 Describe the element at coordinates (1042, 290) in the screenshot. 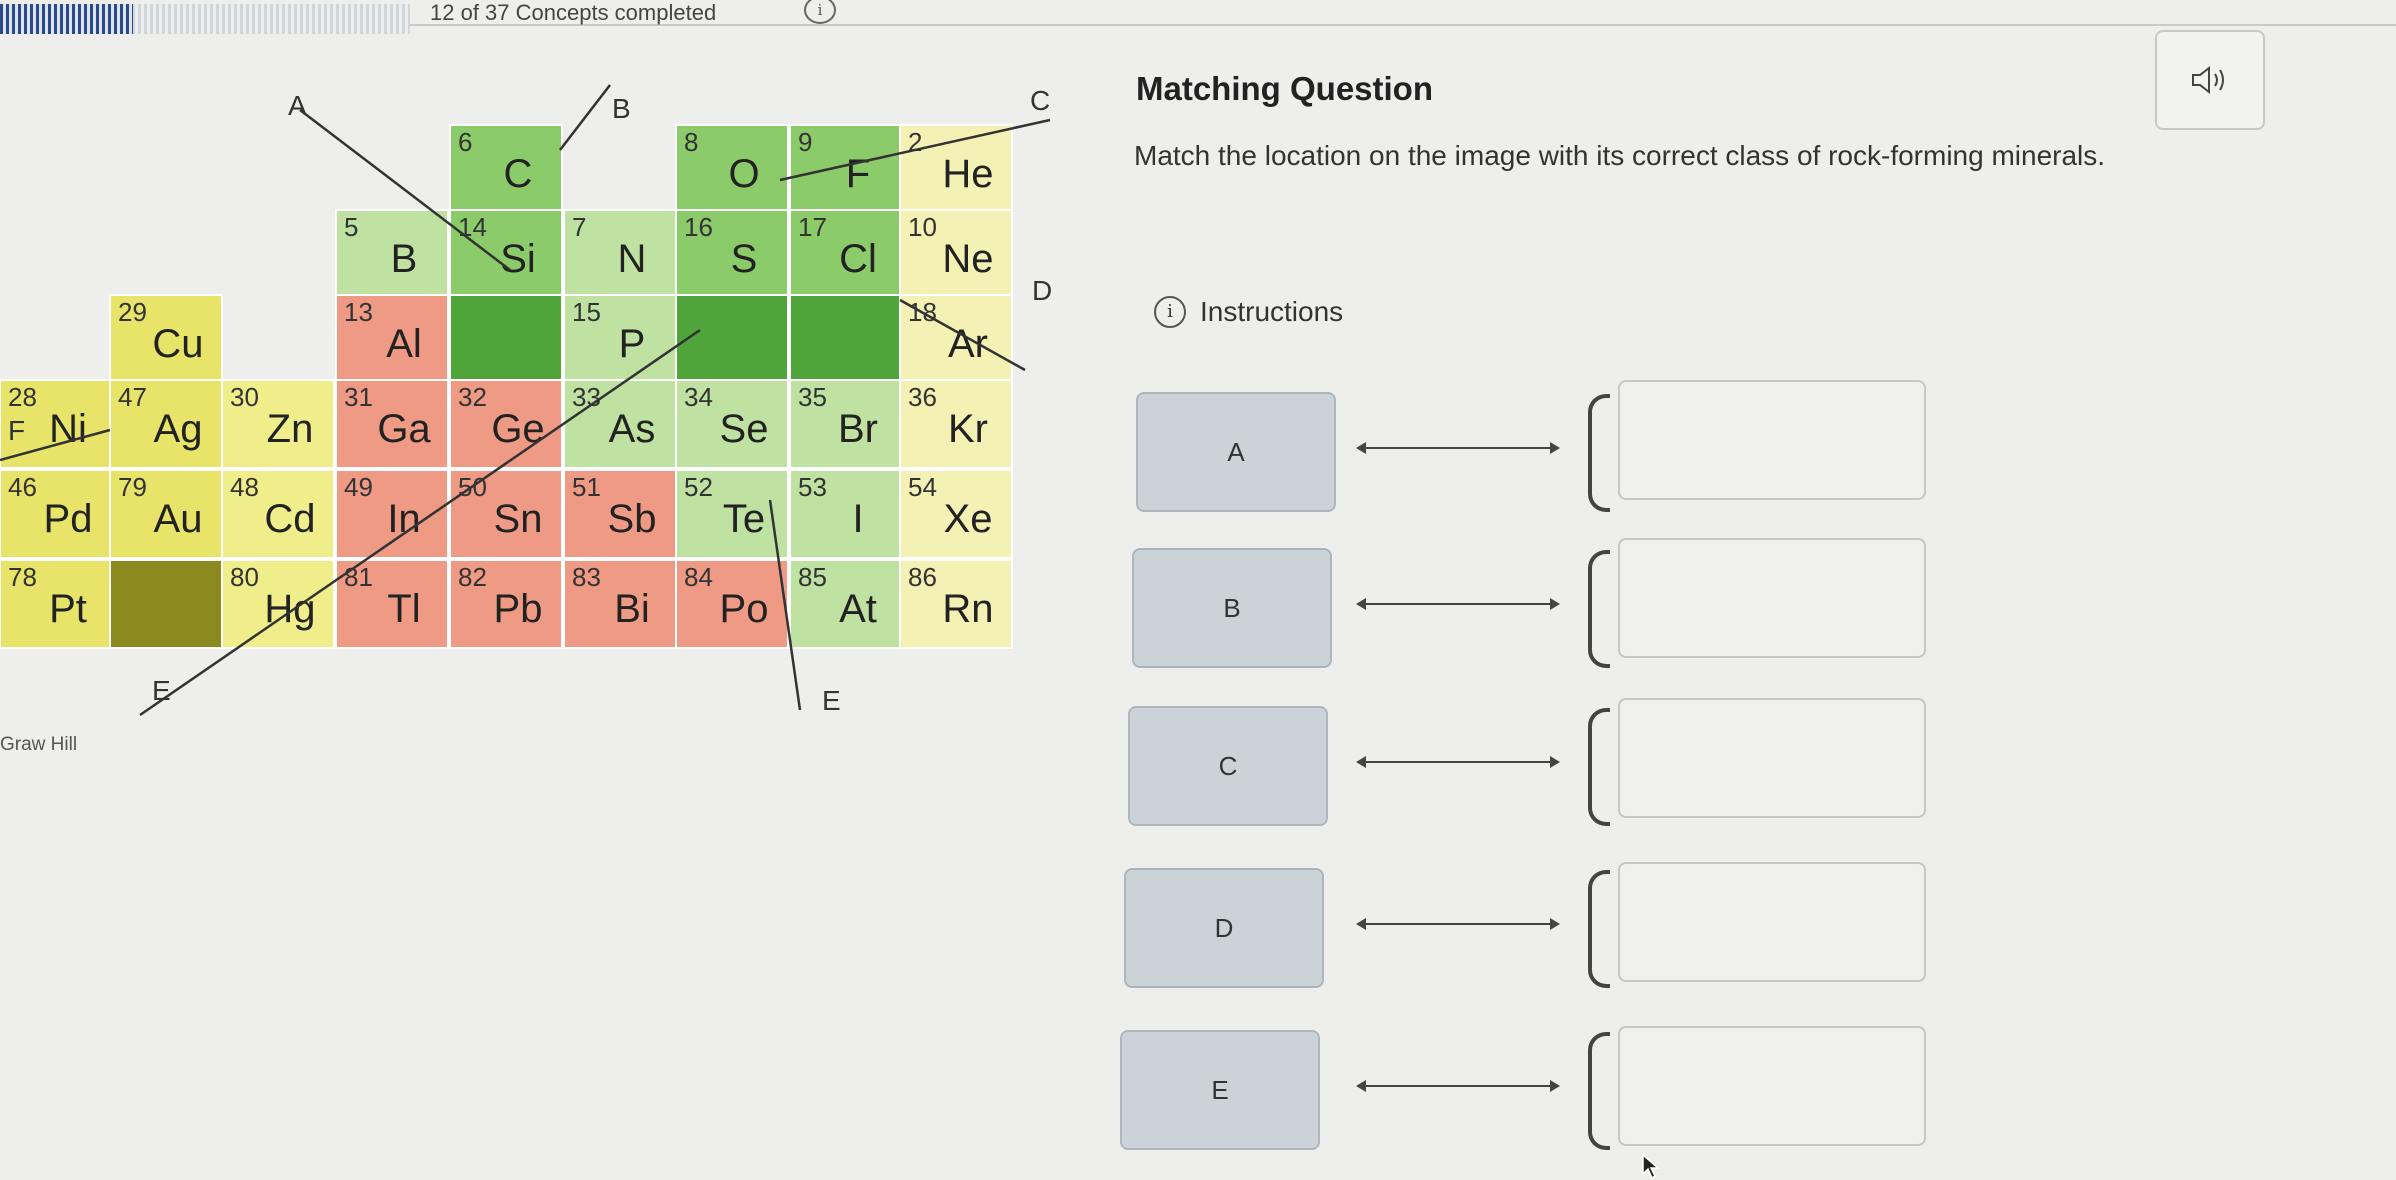

I see `line-label: D` at that location.